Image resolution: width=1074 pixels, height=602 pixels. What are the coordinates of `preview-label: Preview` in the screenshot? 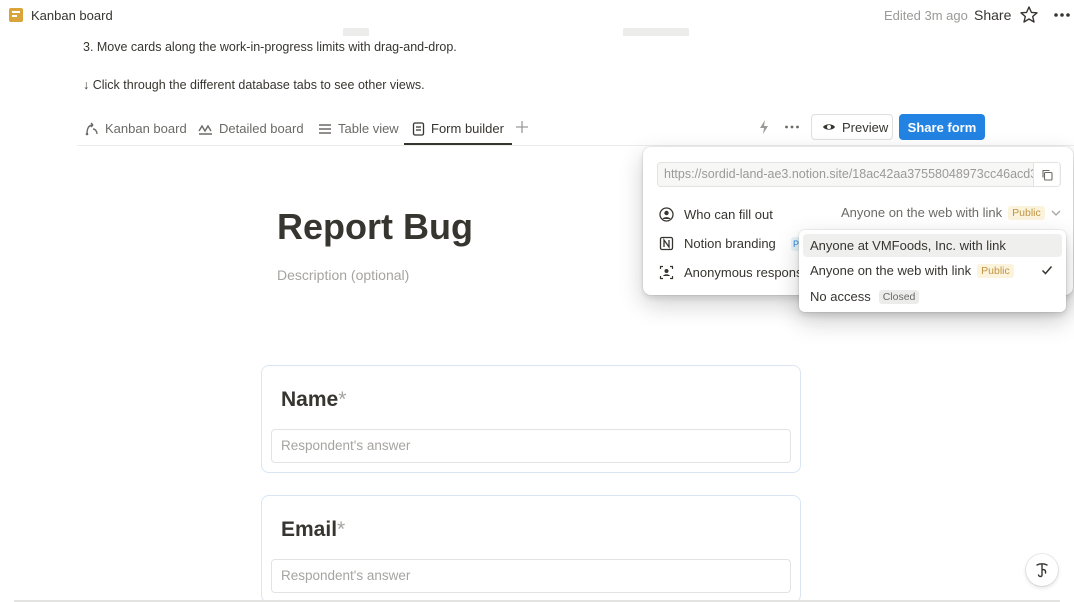 It's located at (865, 127).